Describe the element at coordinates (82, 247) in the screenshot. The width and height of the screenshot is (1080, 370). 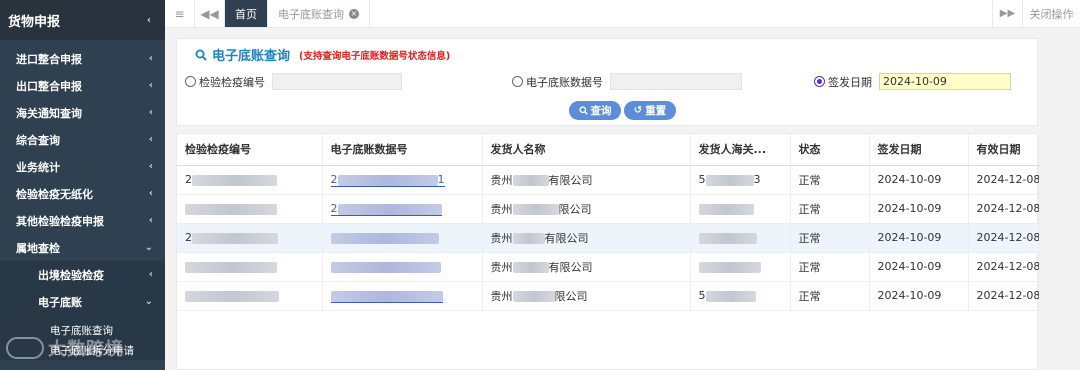
I see `sidebar-item-local-inspection: 属地查检 ⌄` at that location.